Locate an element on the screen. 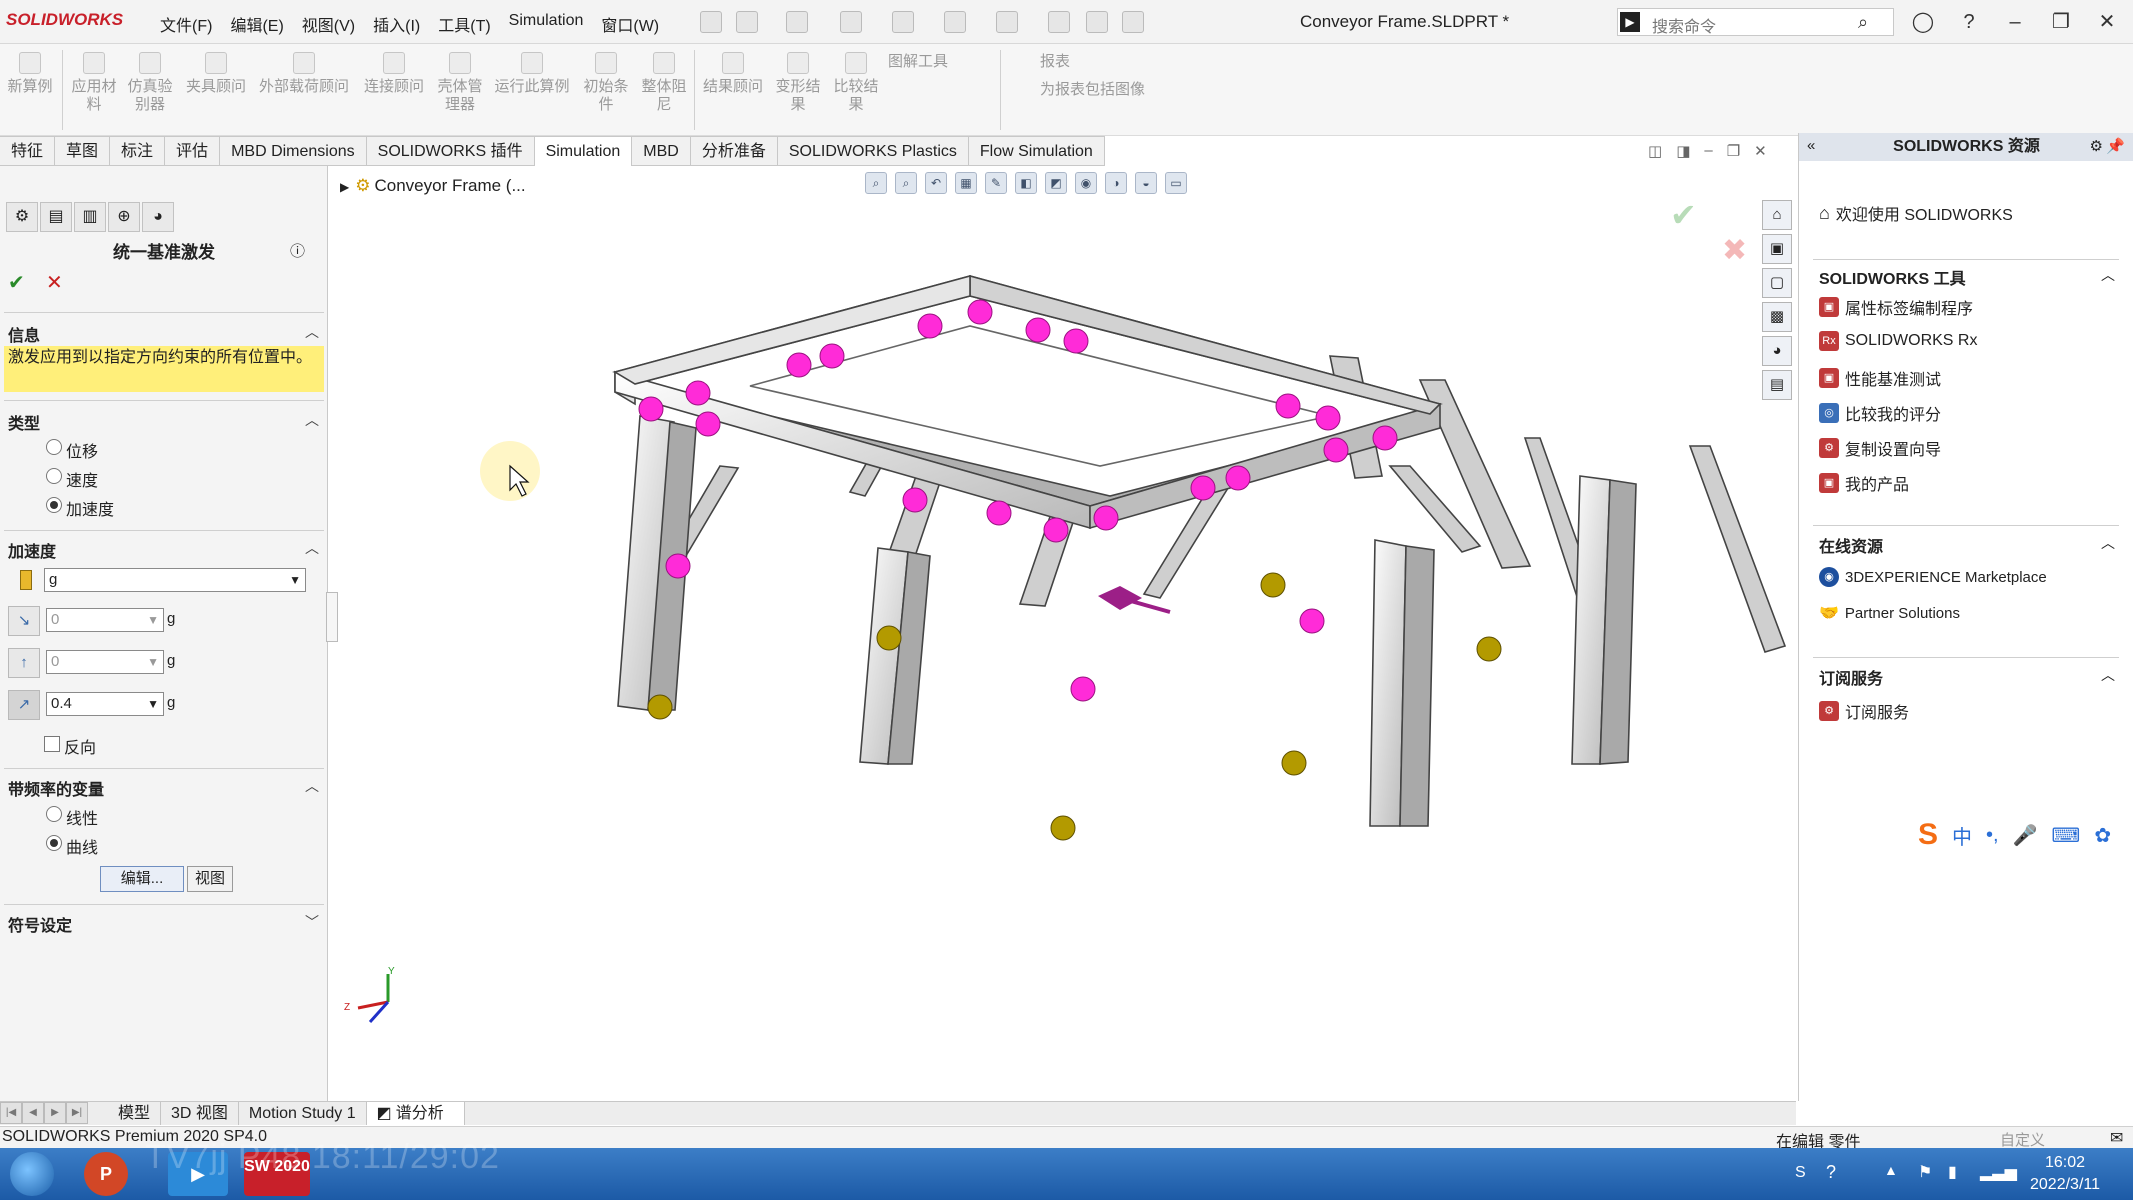 The width and height of the screenshot is (2133, 1200). pane-options-gear-icon: ⚙ is located at coordinates (2096, 146).